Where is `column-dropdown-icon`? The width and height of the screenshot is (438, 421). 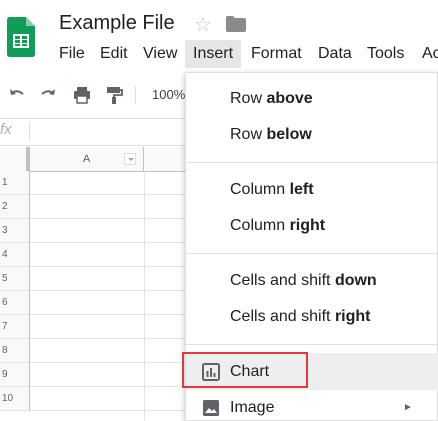 column-dropdown-icon is located at coordinates (130, 159).